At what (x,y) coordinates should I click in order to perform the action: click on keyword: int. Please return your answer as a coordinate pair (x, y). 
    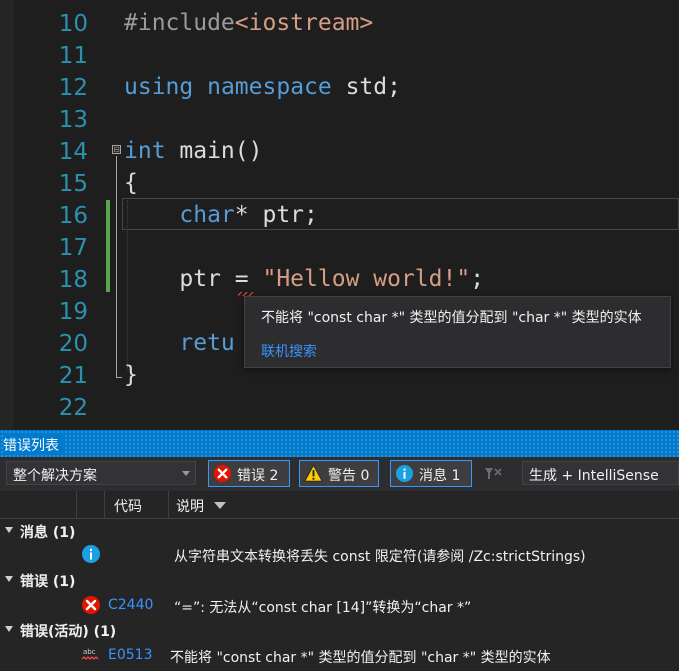
    Looking at the image, I should click on (145, 151).